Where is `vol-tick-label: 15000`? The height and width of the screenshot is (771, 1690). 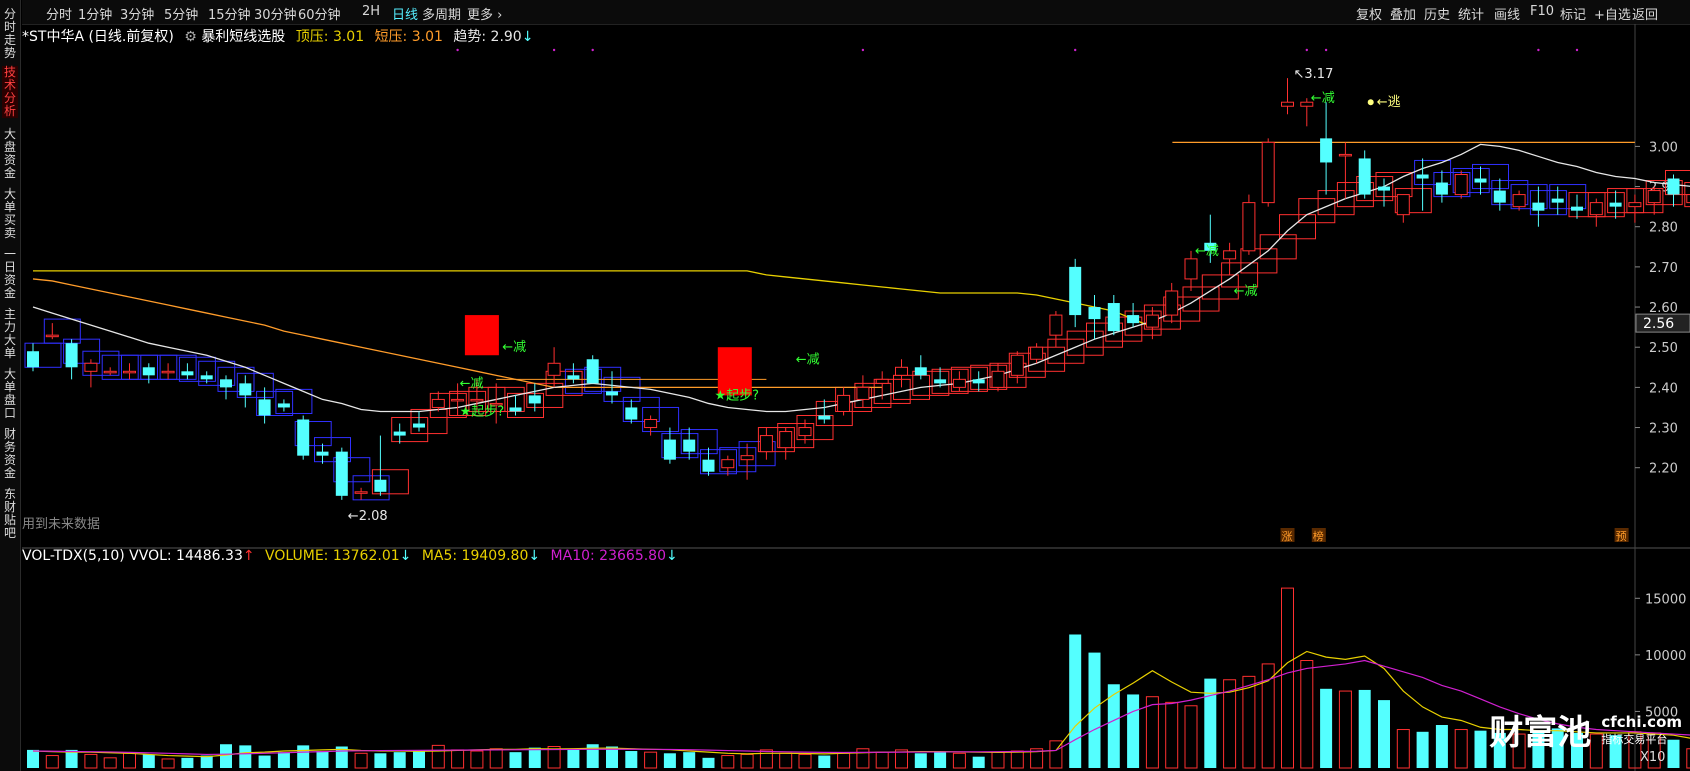
vol-tick-label: 15000 is located at coordinates (1665, 599).